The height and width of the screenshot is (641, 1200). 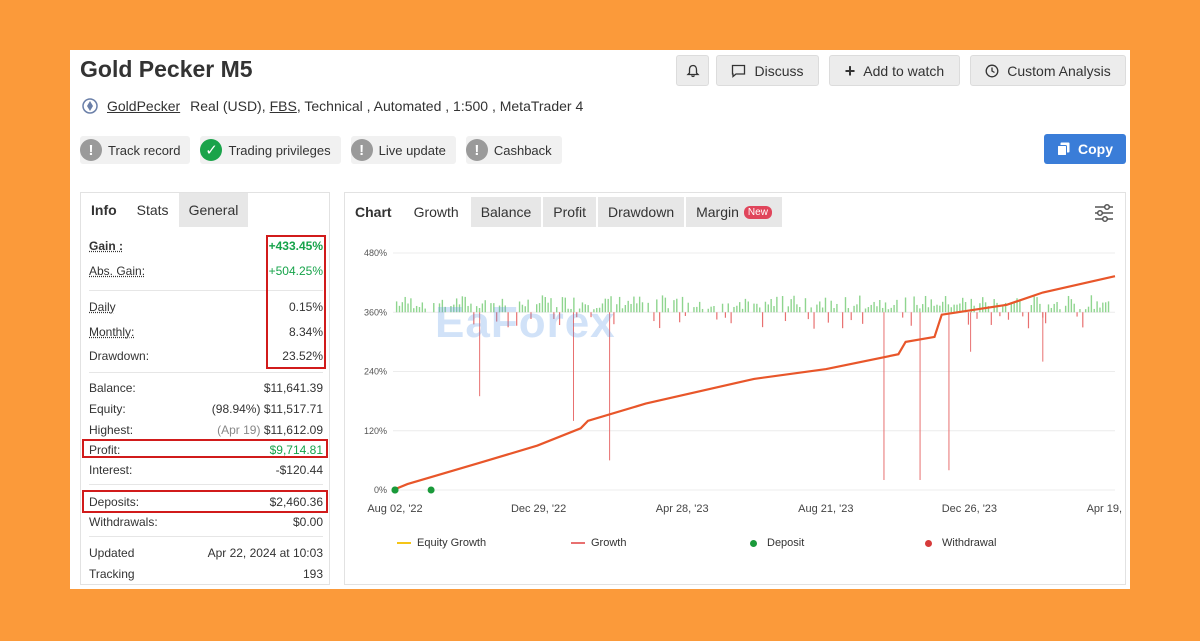 What do you see at coordinates (1106, 509) in the screenshot?
I see `x-tick-label: Apr 19, '24` at bounding box center [1106, 509].